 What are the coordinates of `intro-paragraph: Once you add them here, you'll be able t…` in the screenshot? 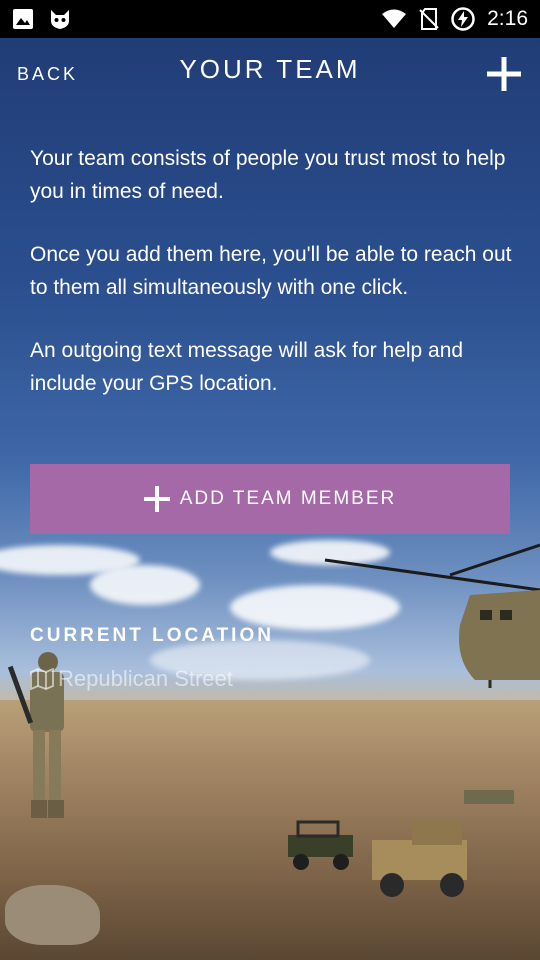 It's located at (271, 271).